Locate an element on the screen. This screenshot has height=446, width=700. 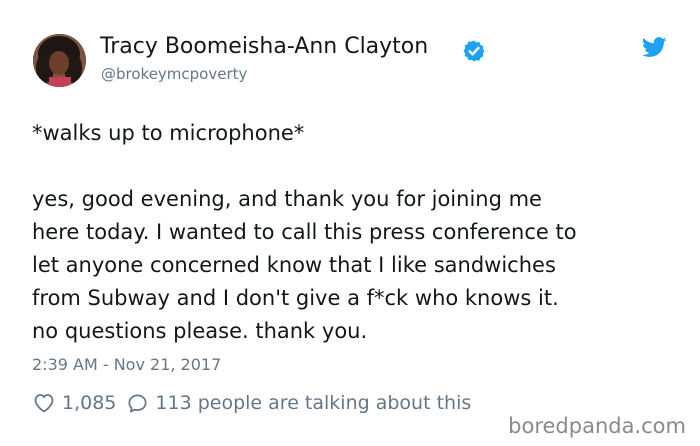
speech-bubble-icon is located at coordinates (137, 403).